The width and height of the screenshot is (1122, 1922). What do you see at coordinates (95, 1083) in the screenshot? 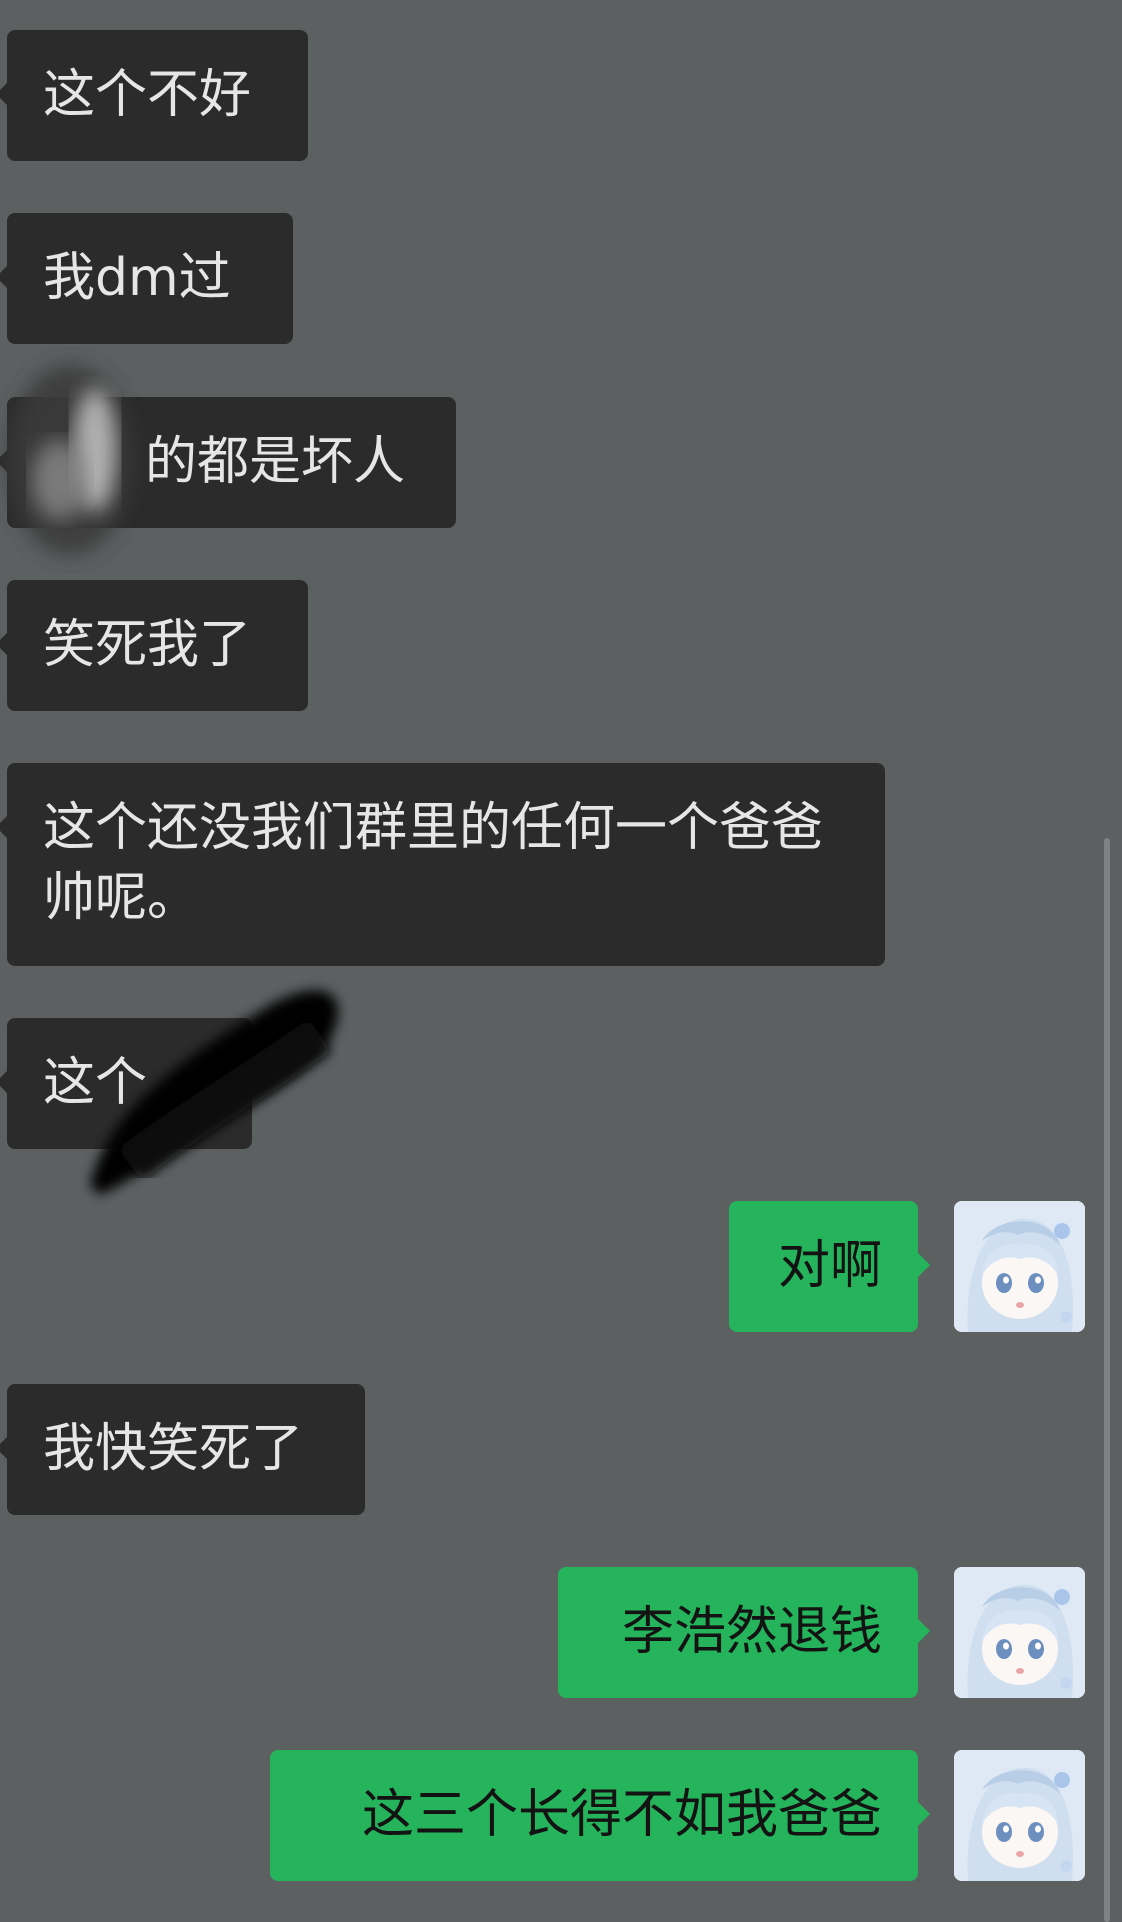
I see `message-text: 这个` at bounding box center [95, 1083].